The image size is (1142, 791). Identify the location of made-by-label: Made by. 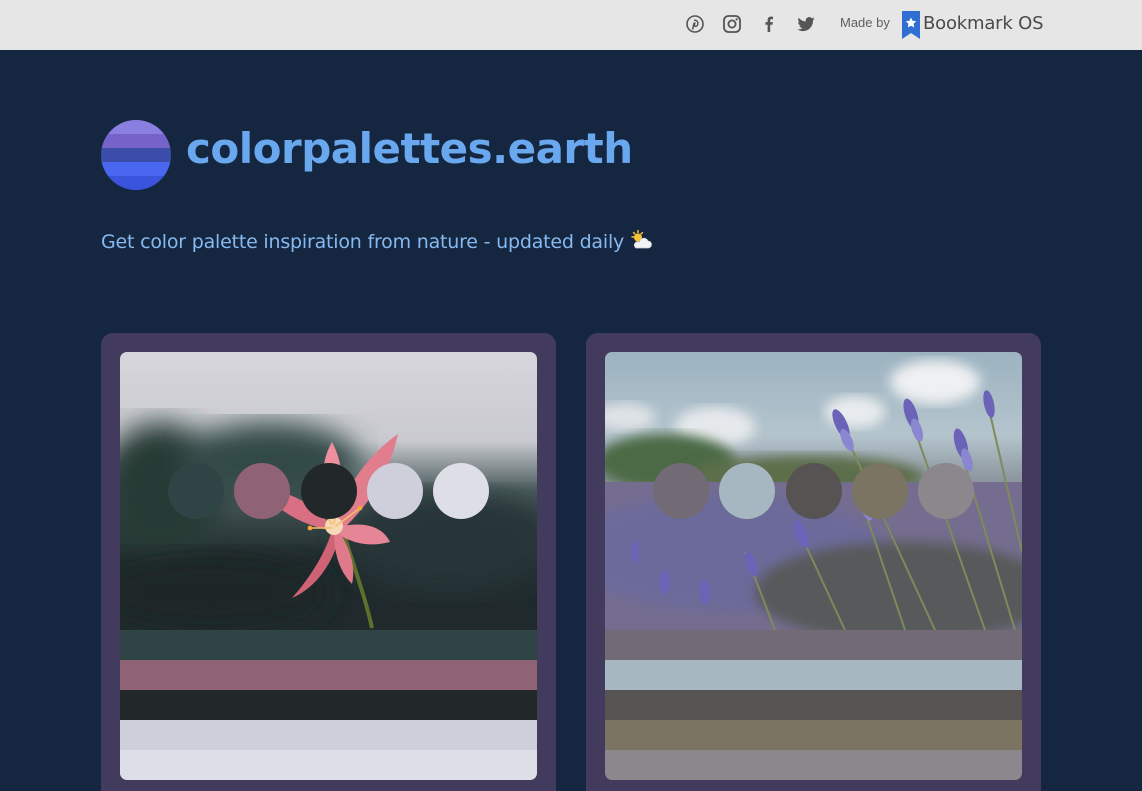
(865, 22).